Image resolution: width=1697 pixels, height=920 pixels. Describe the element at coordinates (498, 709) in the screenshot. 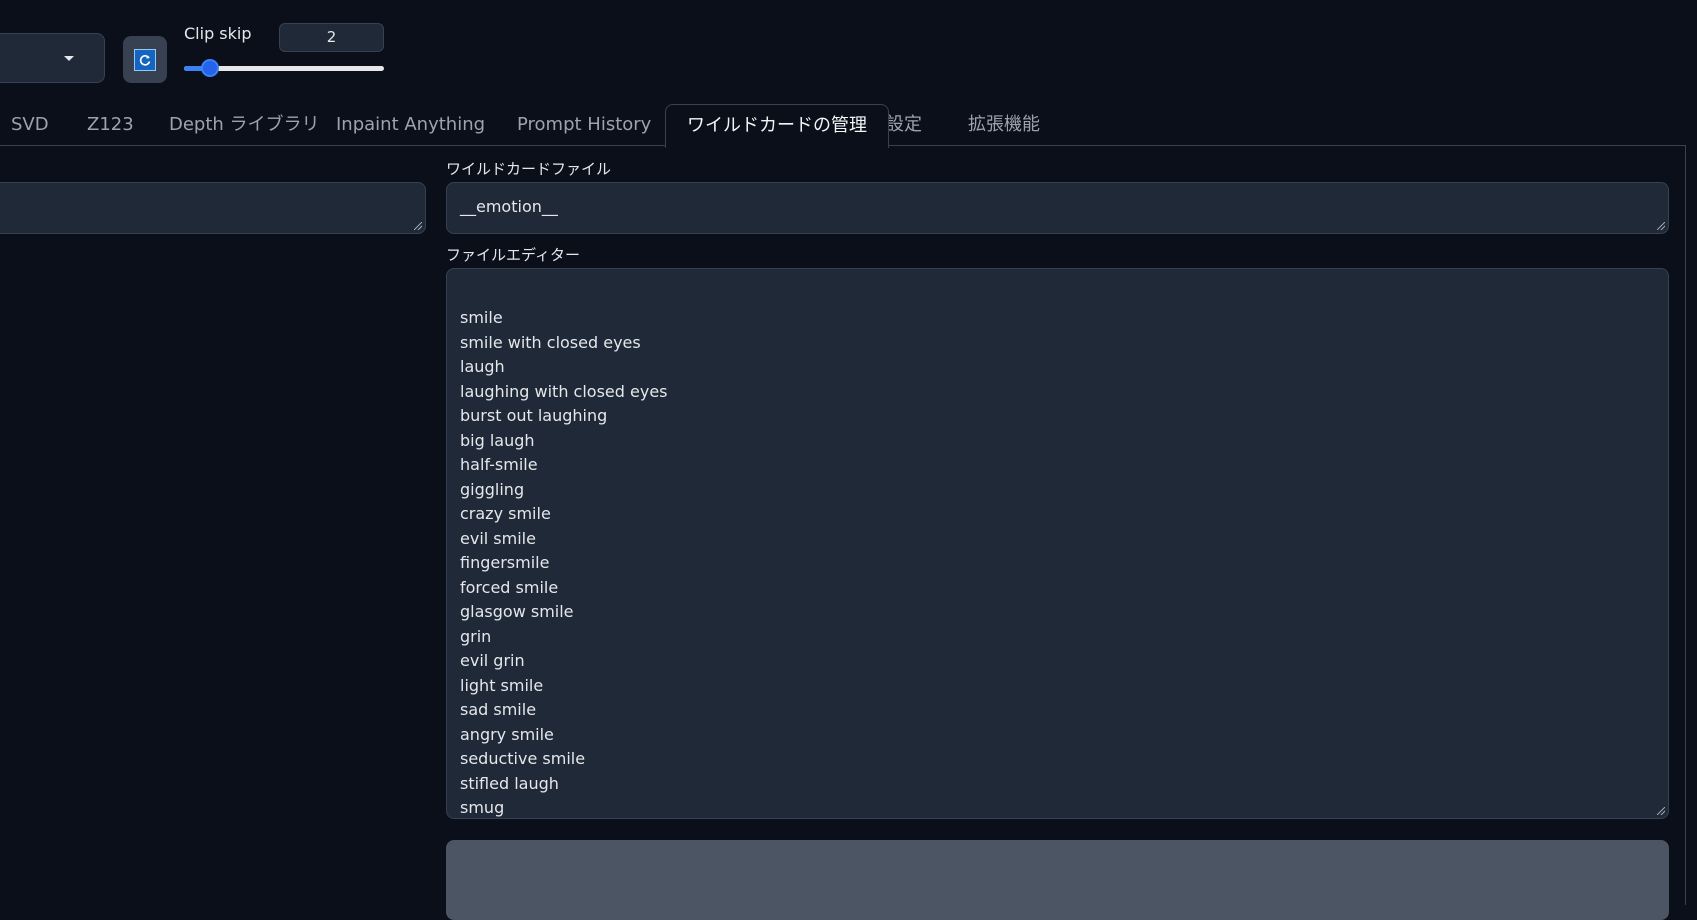

I see `editor-line: sad smile` at that location.